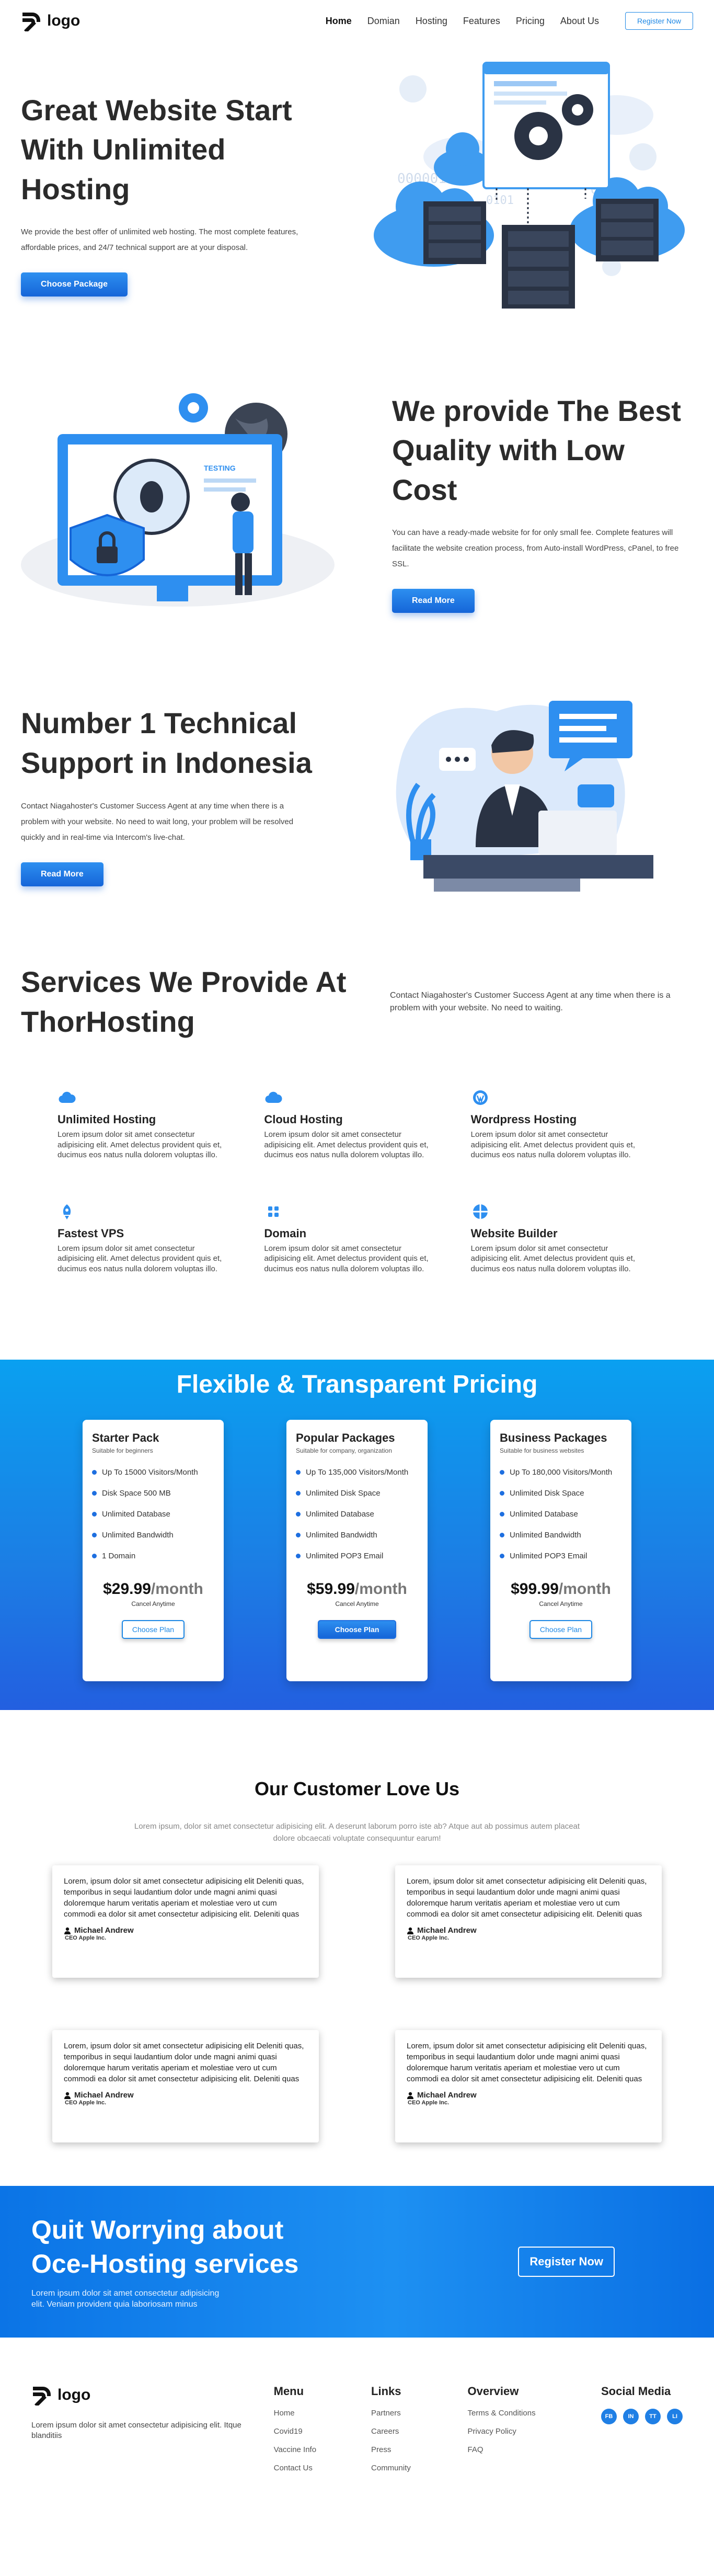 The width and height of the screenshot is (714, 2576). Describe the element at coordinates (322, 2414) in the screenshot. I see `footer-link-home: Home` at that location.